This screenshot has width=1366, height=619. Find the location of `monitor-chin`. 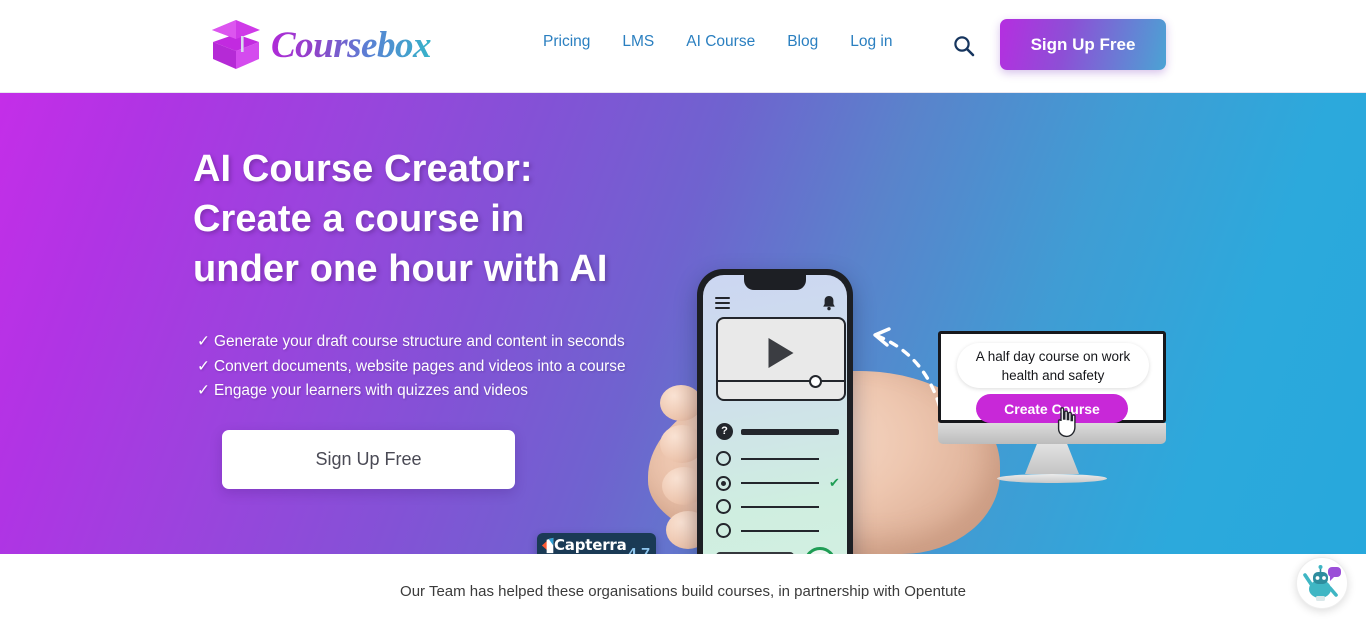

monitor-chin is located at coordinates (1052, 433).